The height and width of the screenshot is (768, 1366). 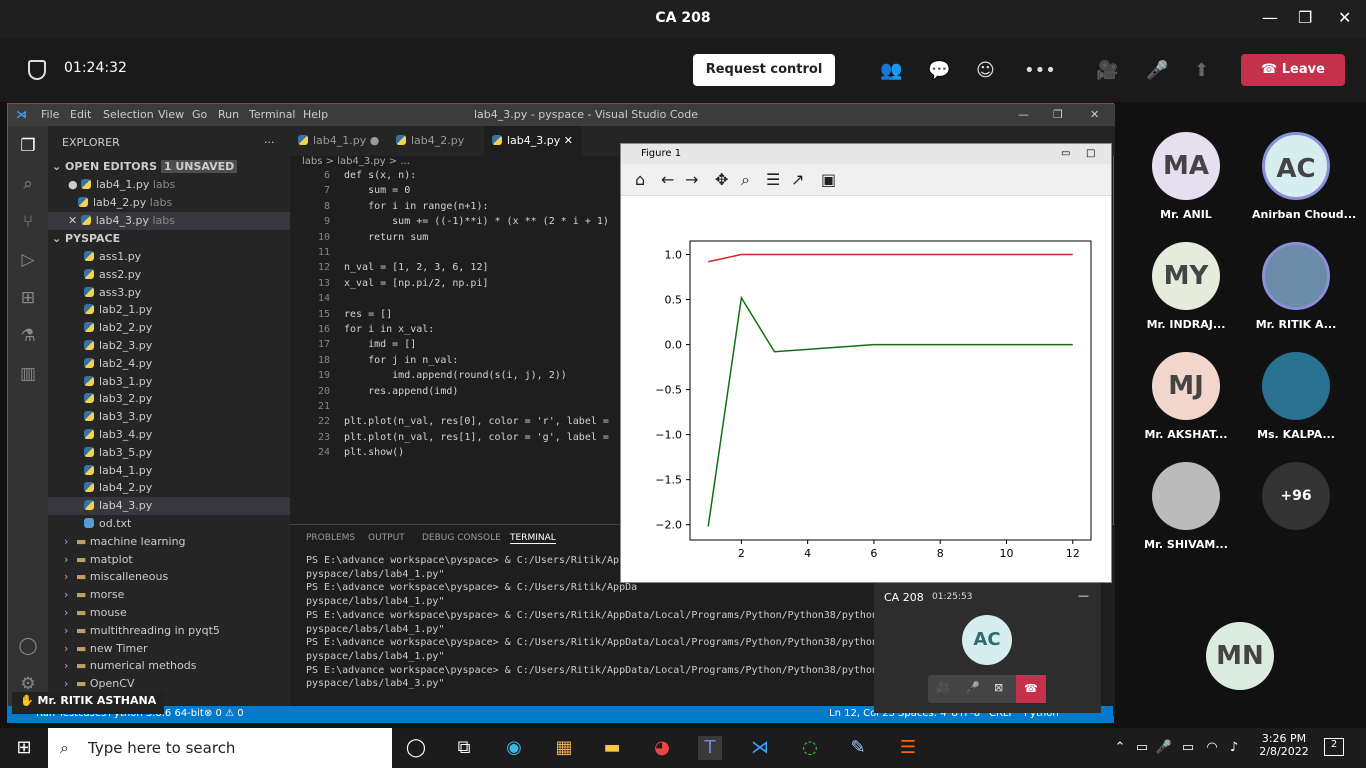 I want to click on battery-icon: ▭, so click(x=1188, y=748).